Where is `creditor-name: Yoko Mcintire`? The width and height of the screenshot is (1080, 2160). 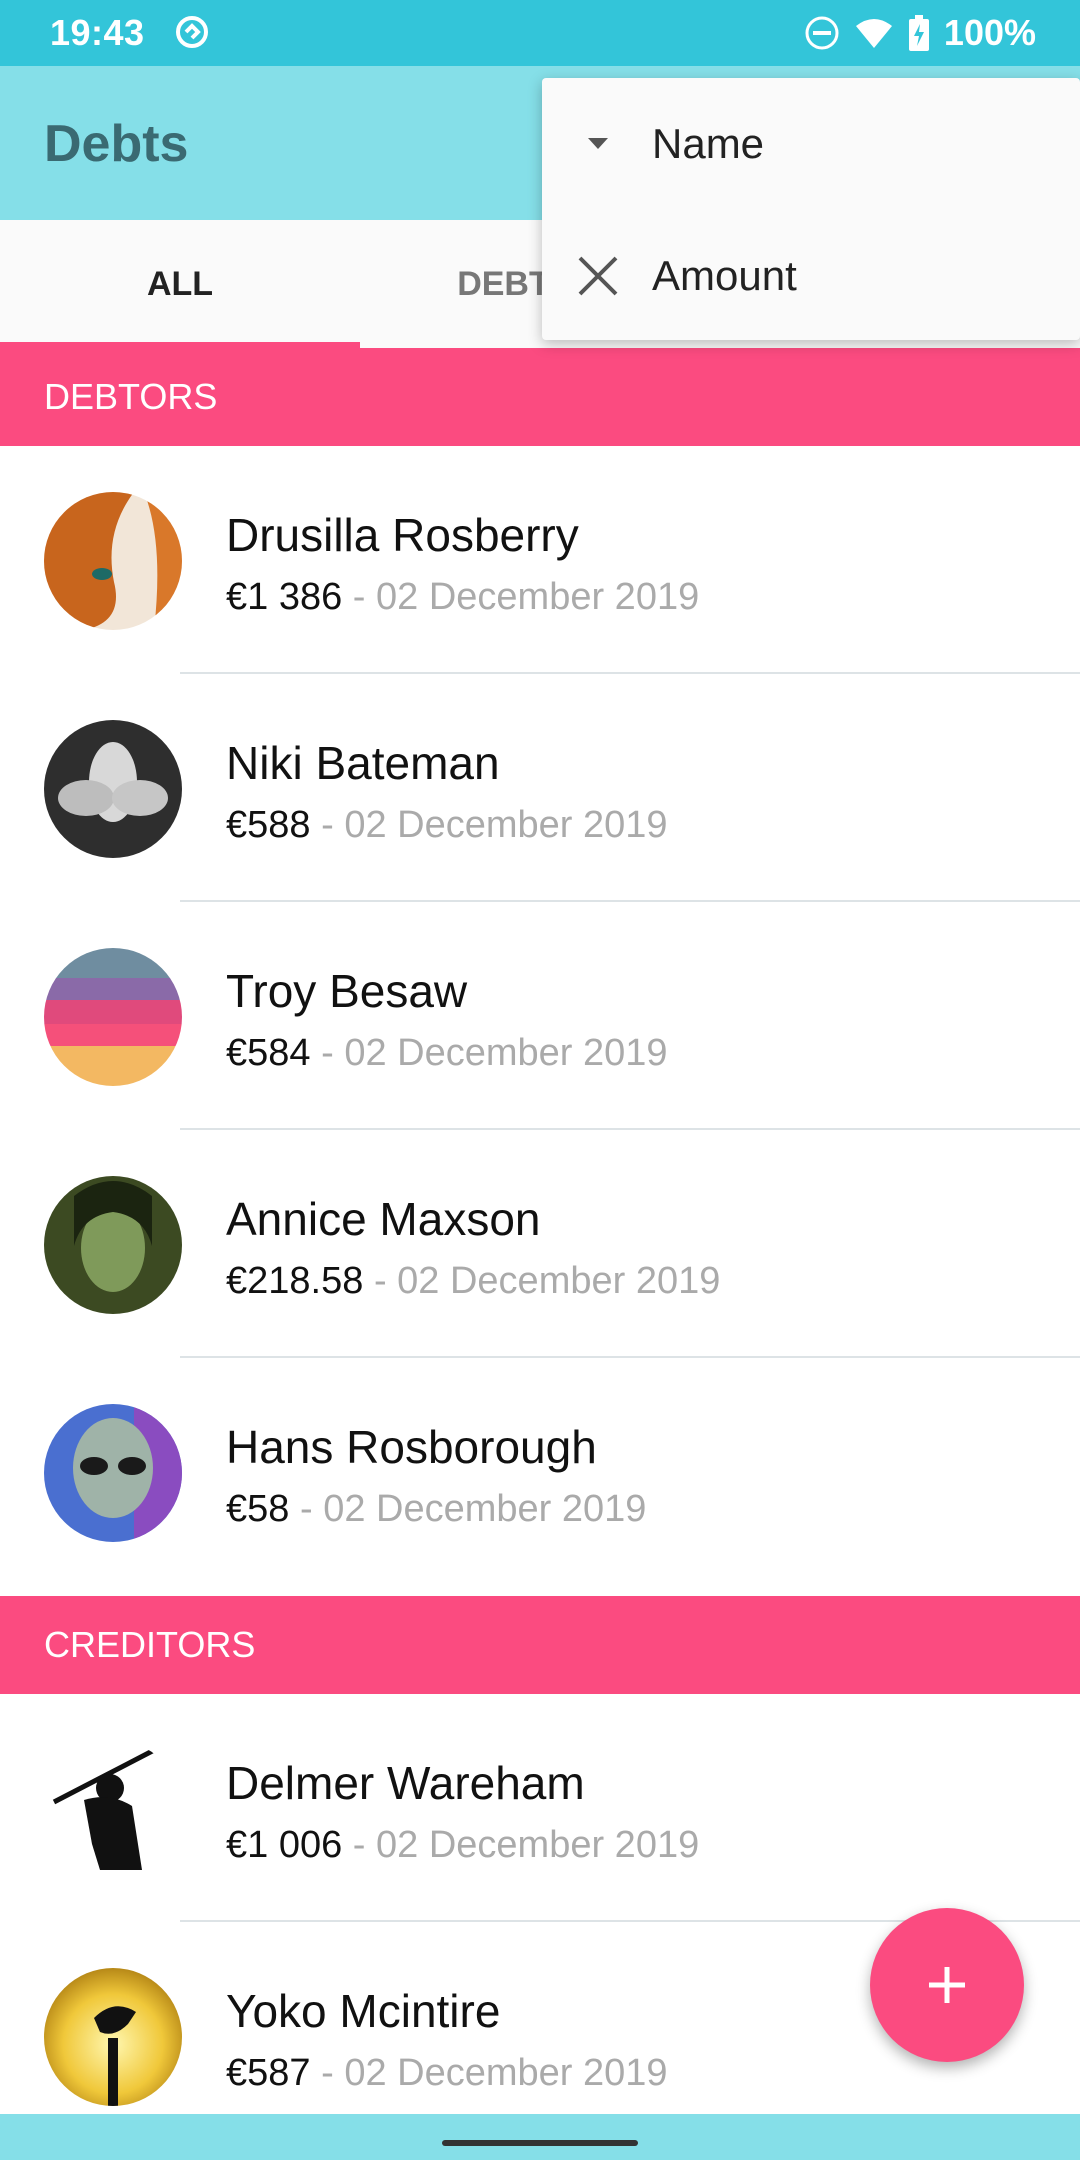
creditor-name: Yoko Mcintire is located at coordinates (363, 2011).